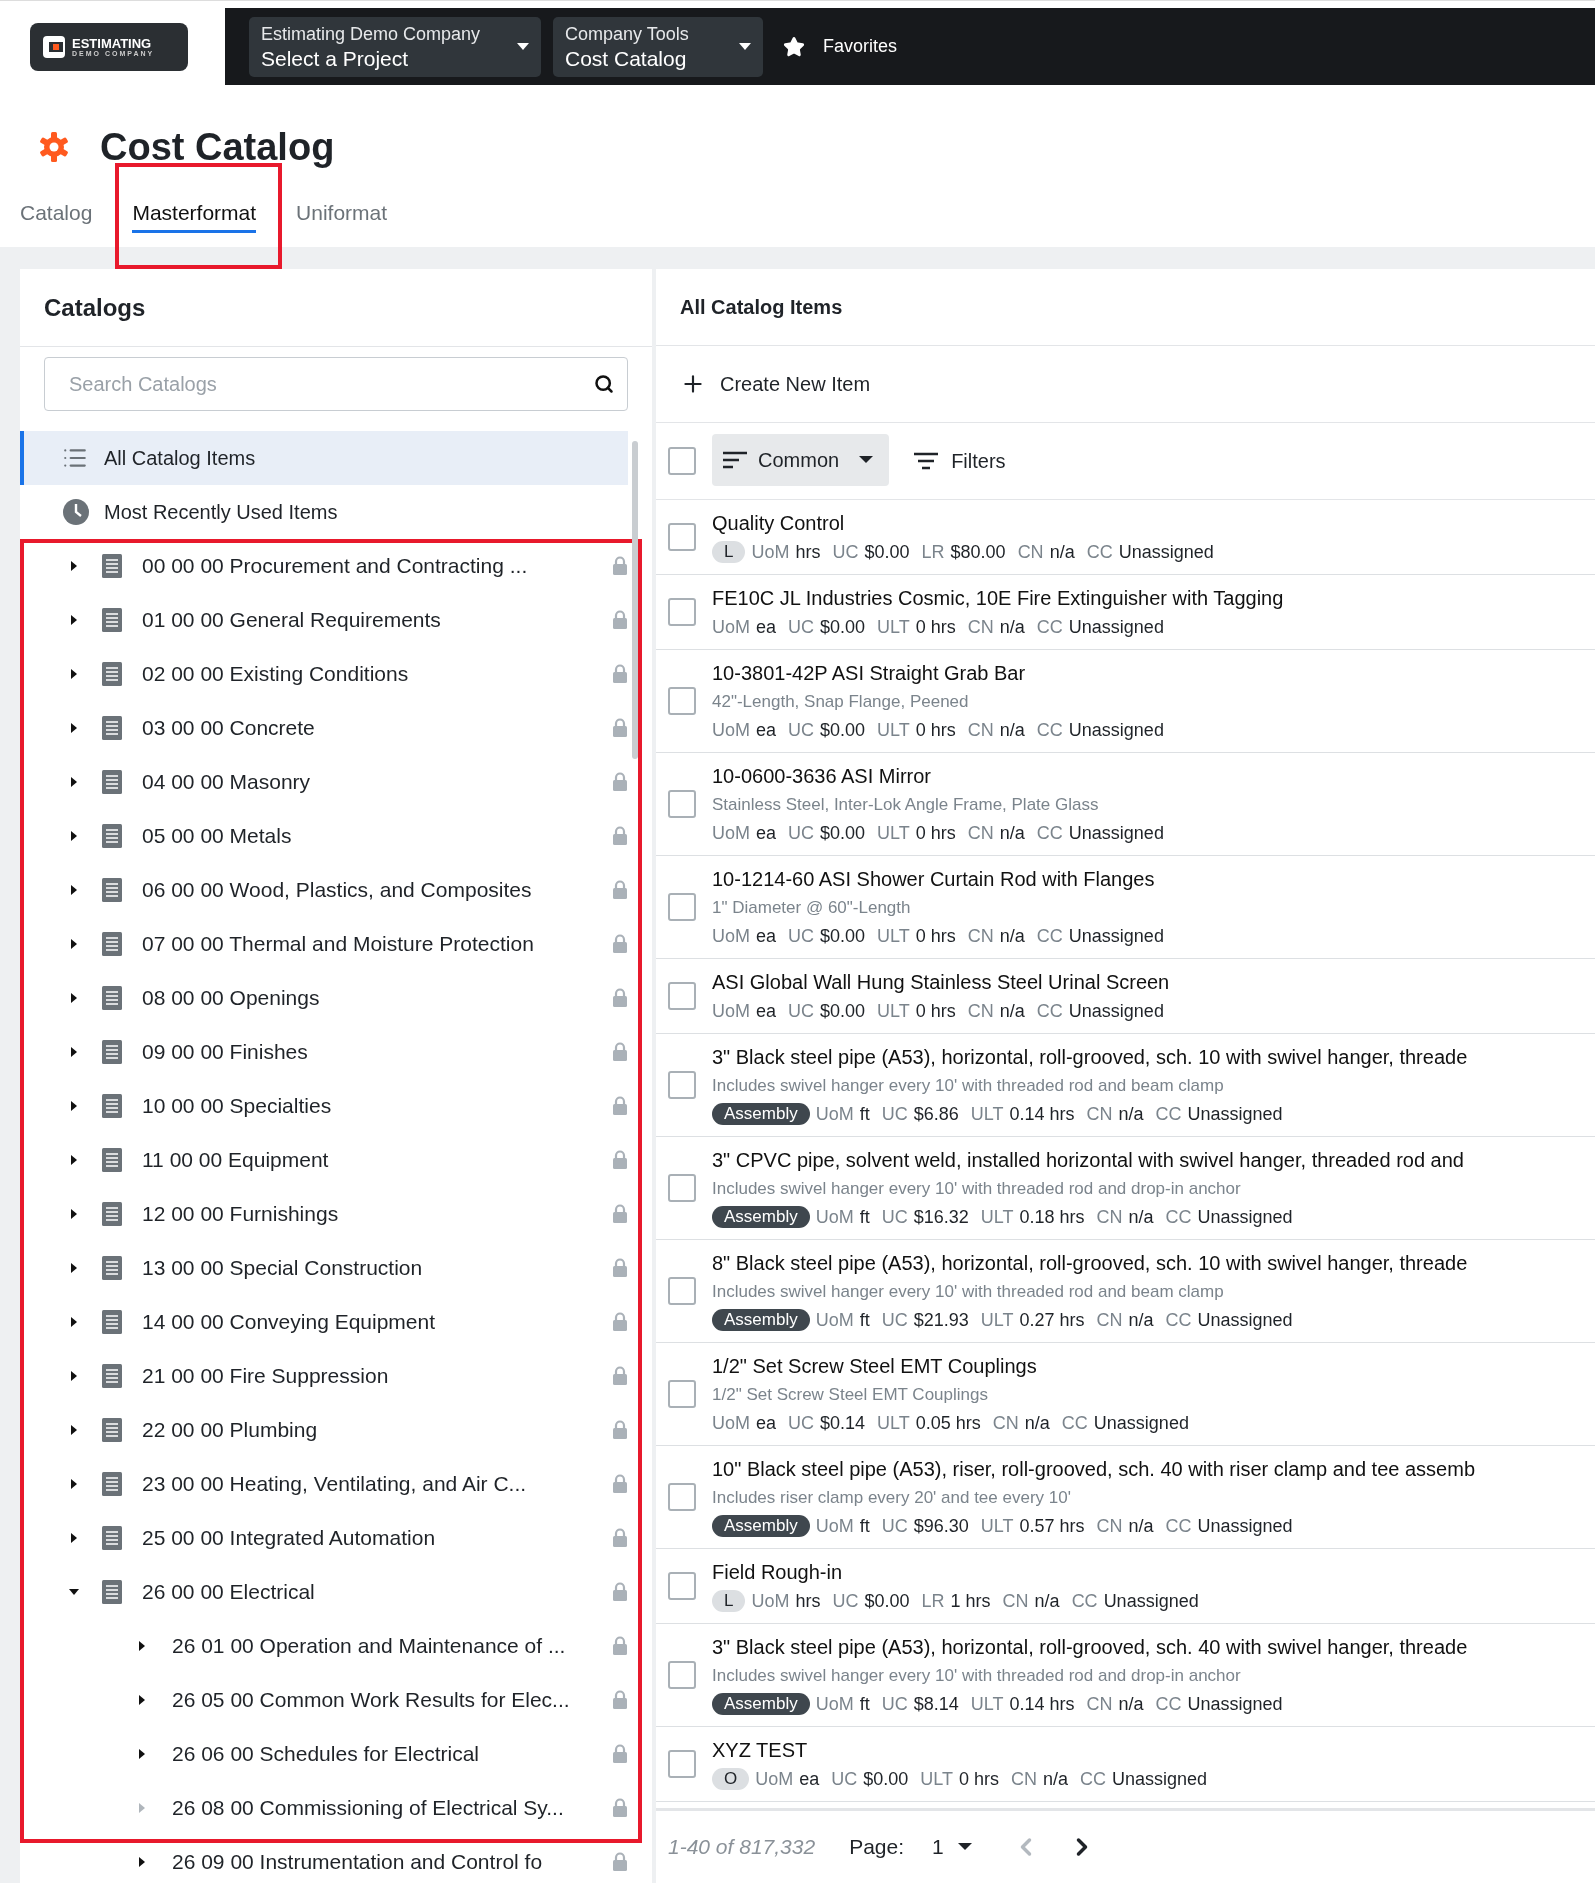 The height and width of the screenshot is (1883, 1595). Describe the element at coordinates (801, 459) in the screenshot. I see `sort-dropdown: Common` at that location.